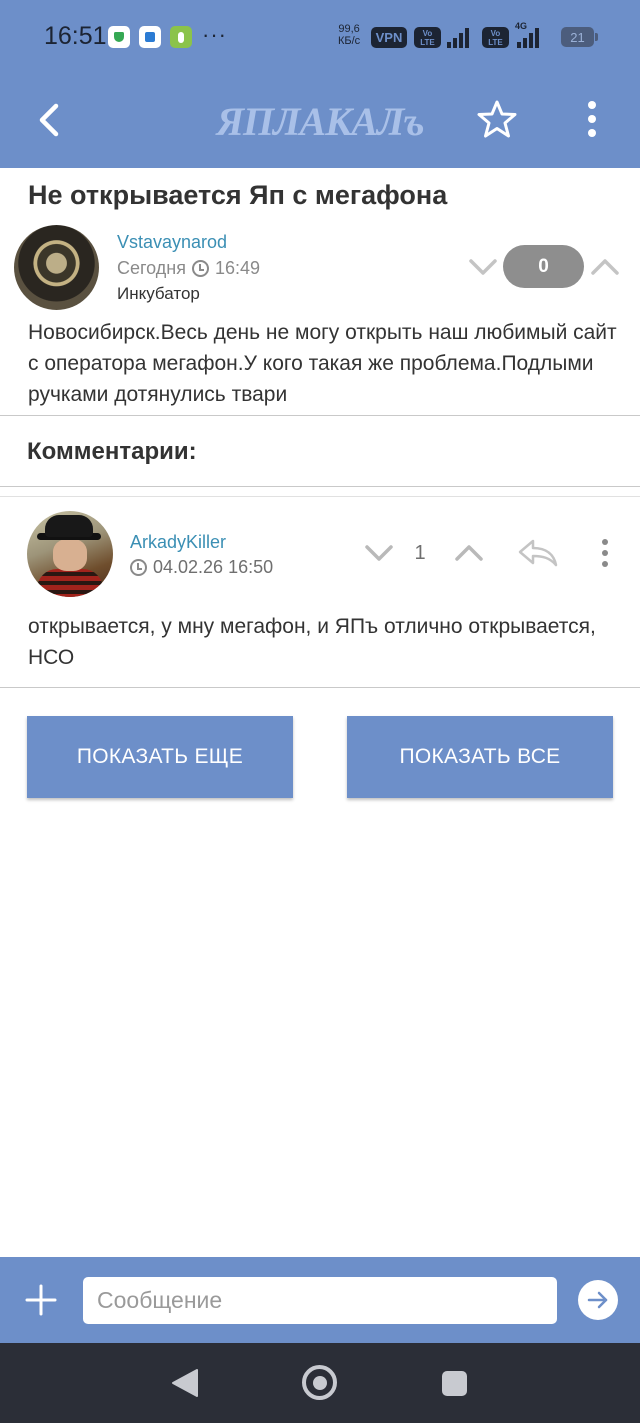  Describe the element at coordinates (172, 242) in the screenshot. I see `author-name-link: Vstavaynarod` at that location.